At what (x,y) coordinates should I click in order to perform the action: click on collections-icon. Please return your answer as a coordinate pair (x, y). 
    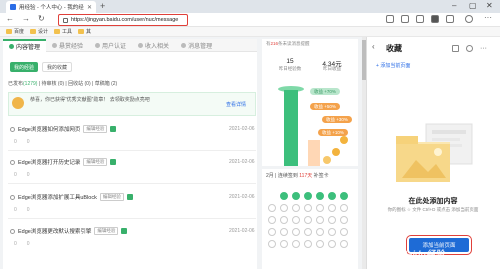
    Looking at the image, I should click on (420, 19).